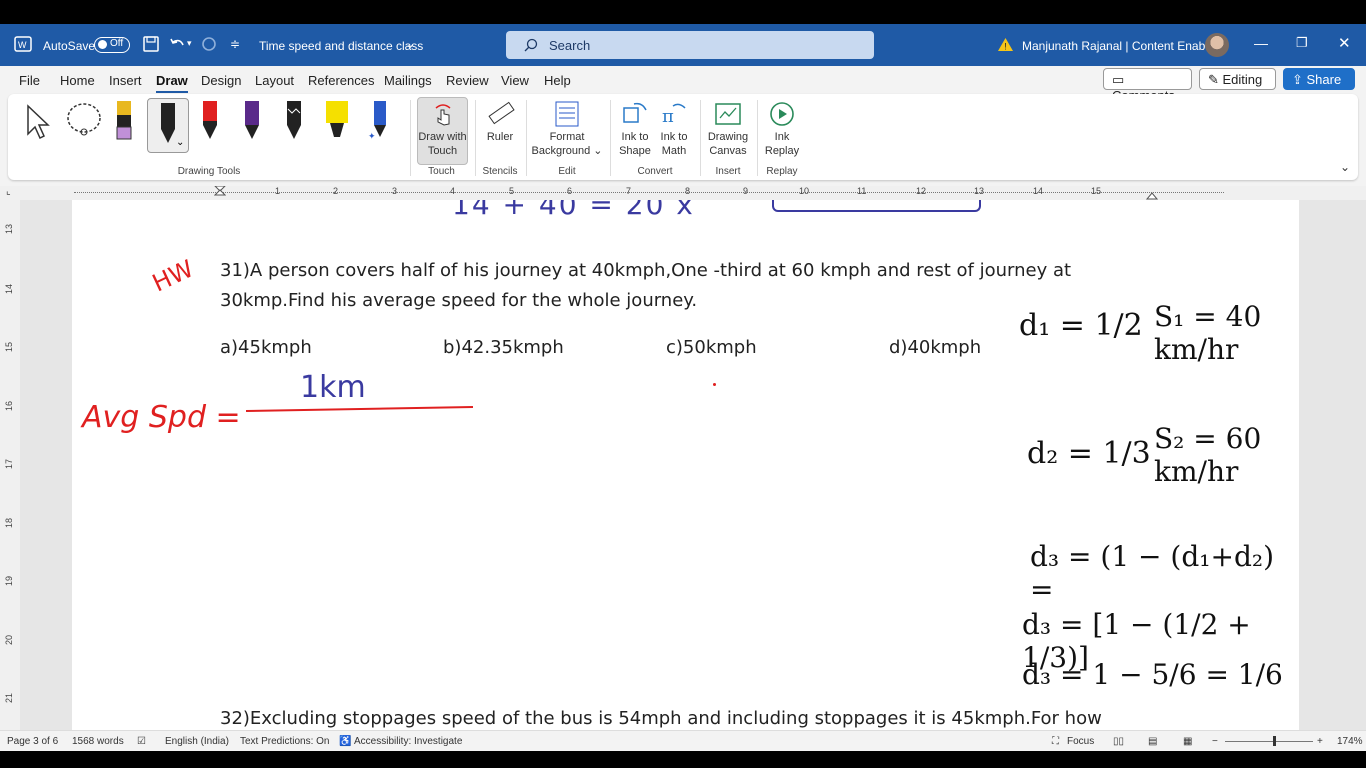  I want to click on ruler-number: 8, so click(688, 191).